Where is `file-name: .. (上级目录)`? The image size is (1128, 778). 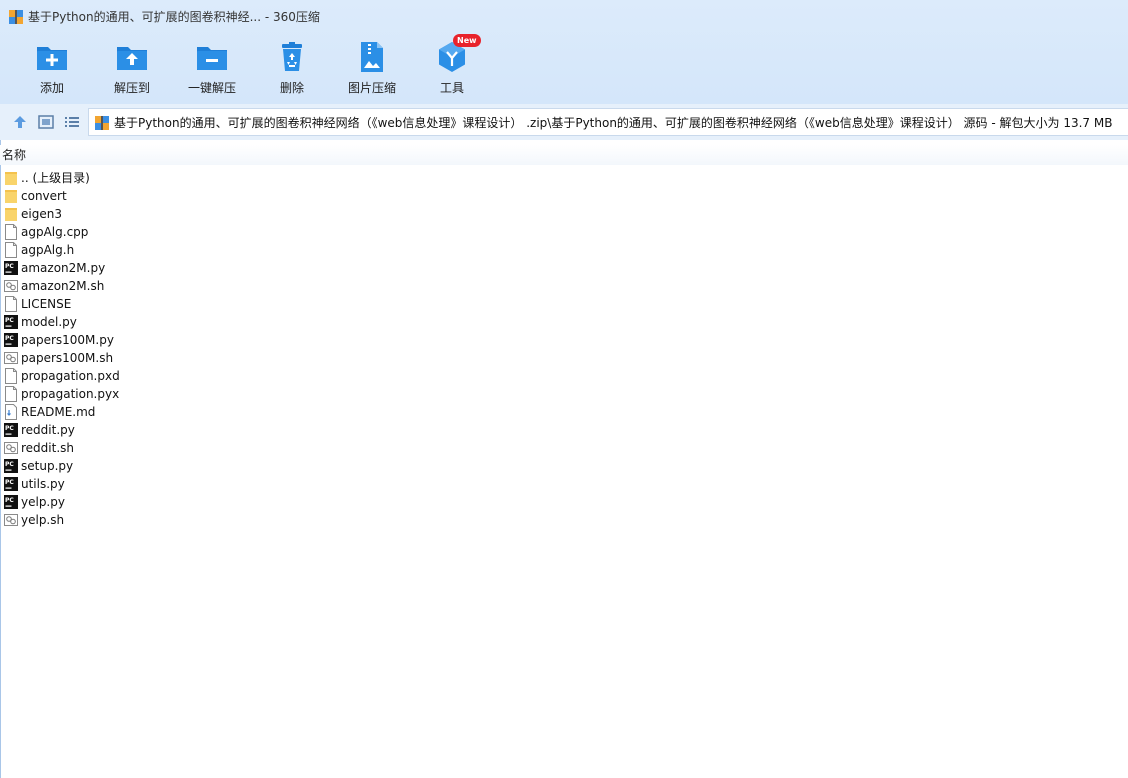
file-name: .. (上级目录) is located at coordinates (55, 178).